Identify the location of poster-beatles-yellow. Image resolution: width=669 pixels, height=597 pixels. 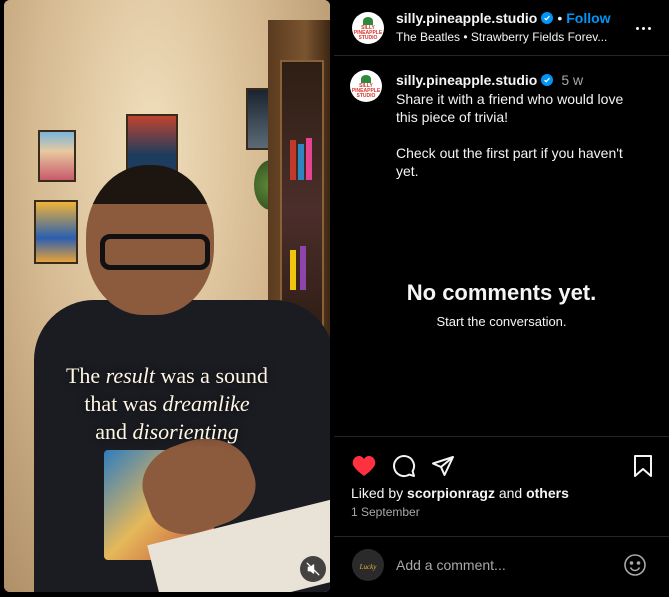
(56, 232).